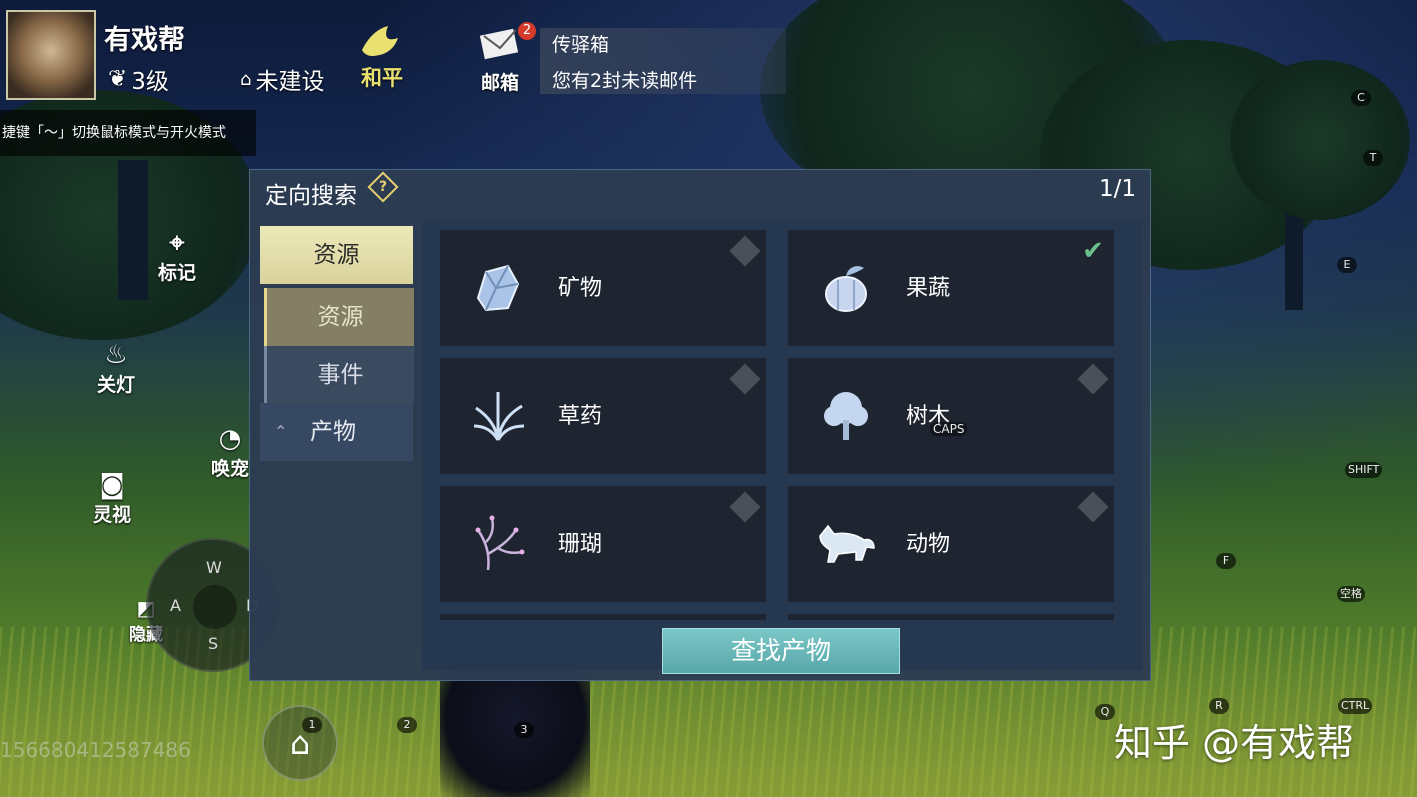  I want to click on tab-products: ⌃ 产物, so click(336, 432).